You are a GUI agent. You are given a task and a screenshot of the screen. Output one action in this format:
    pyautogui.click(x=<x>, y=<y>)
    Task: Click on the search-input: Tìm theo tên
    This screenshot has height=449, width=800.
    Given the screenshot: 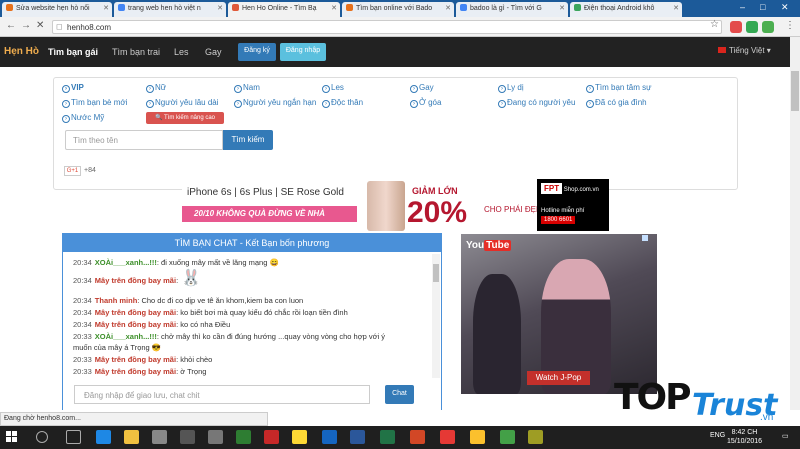 What is the action you would take?
    pyautogui.click(x=144, y=140)
    